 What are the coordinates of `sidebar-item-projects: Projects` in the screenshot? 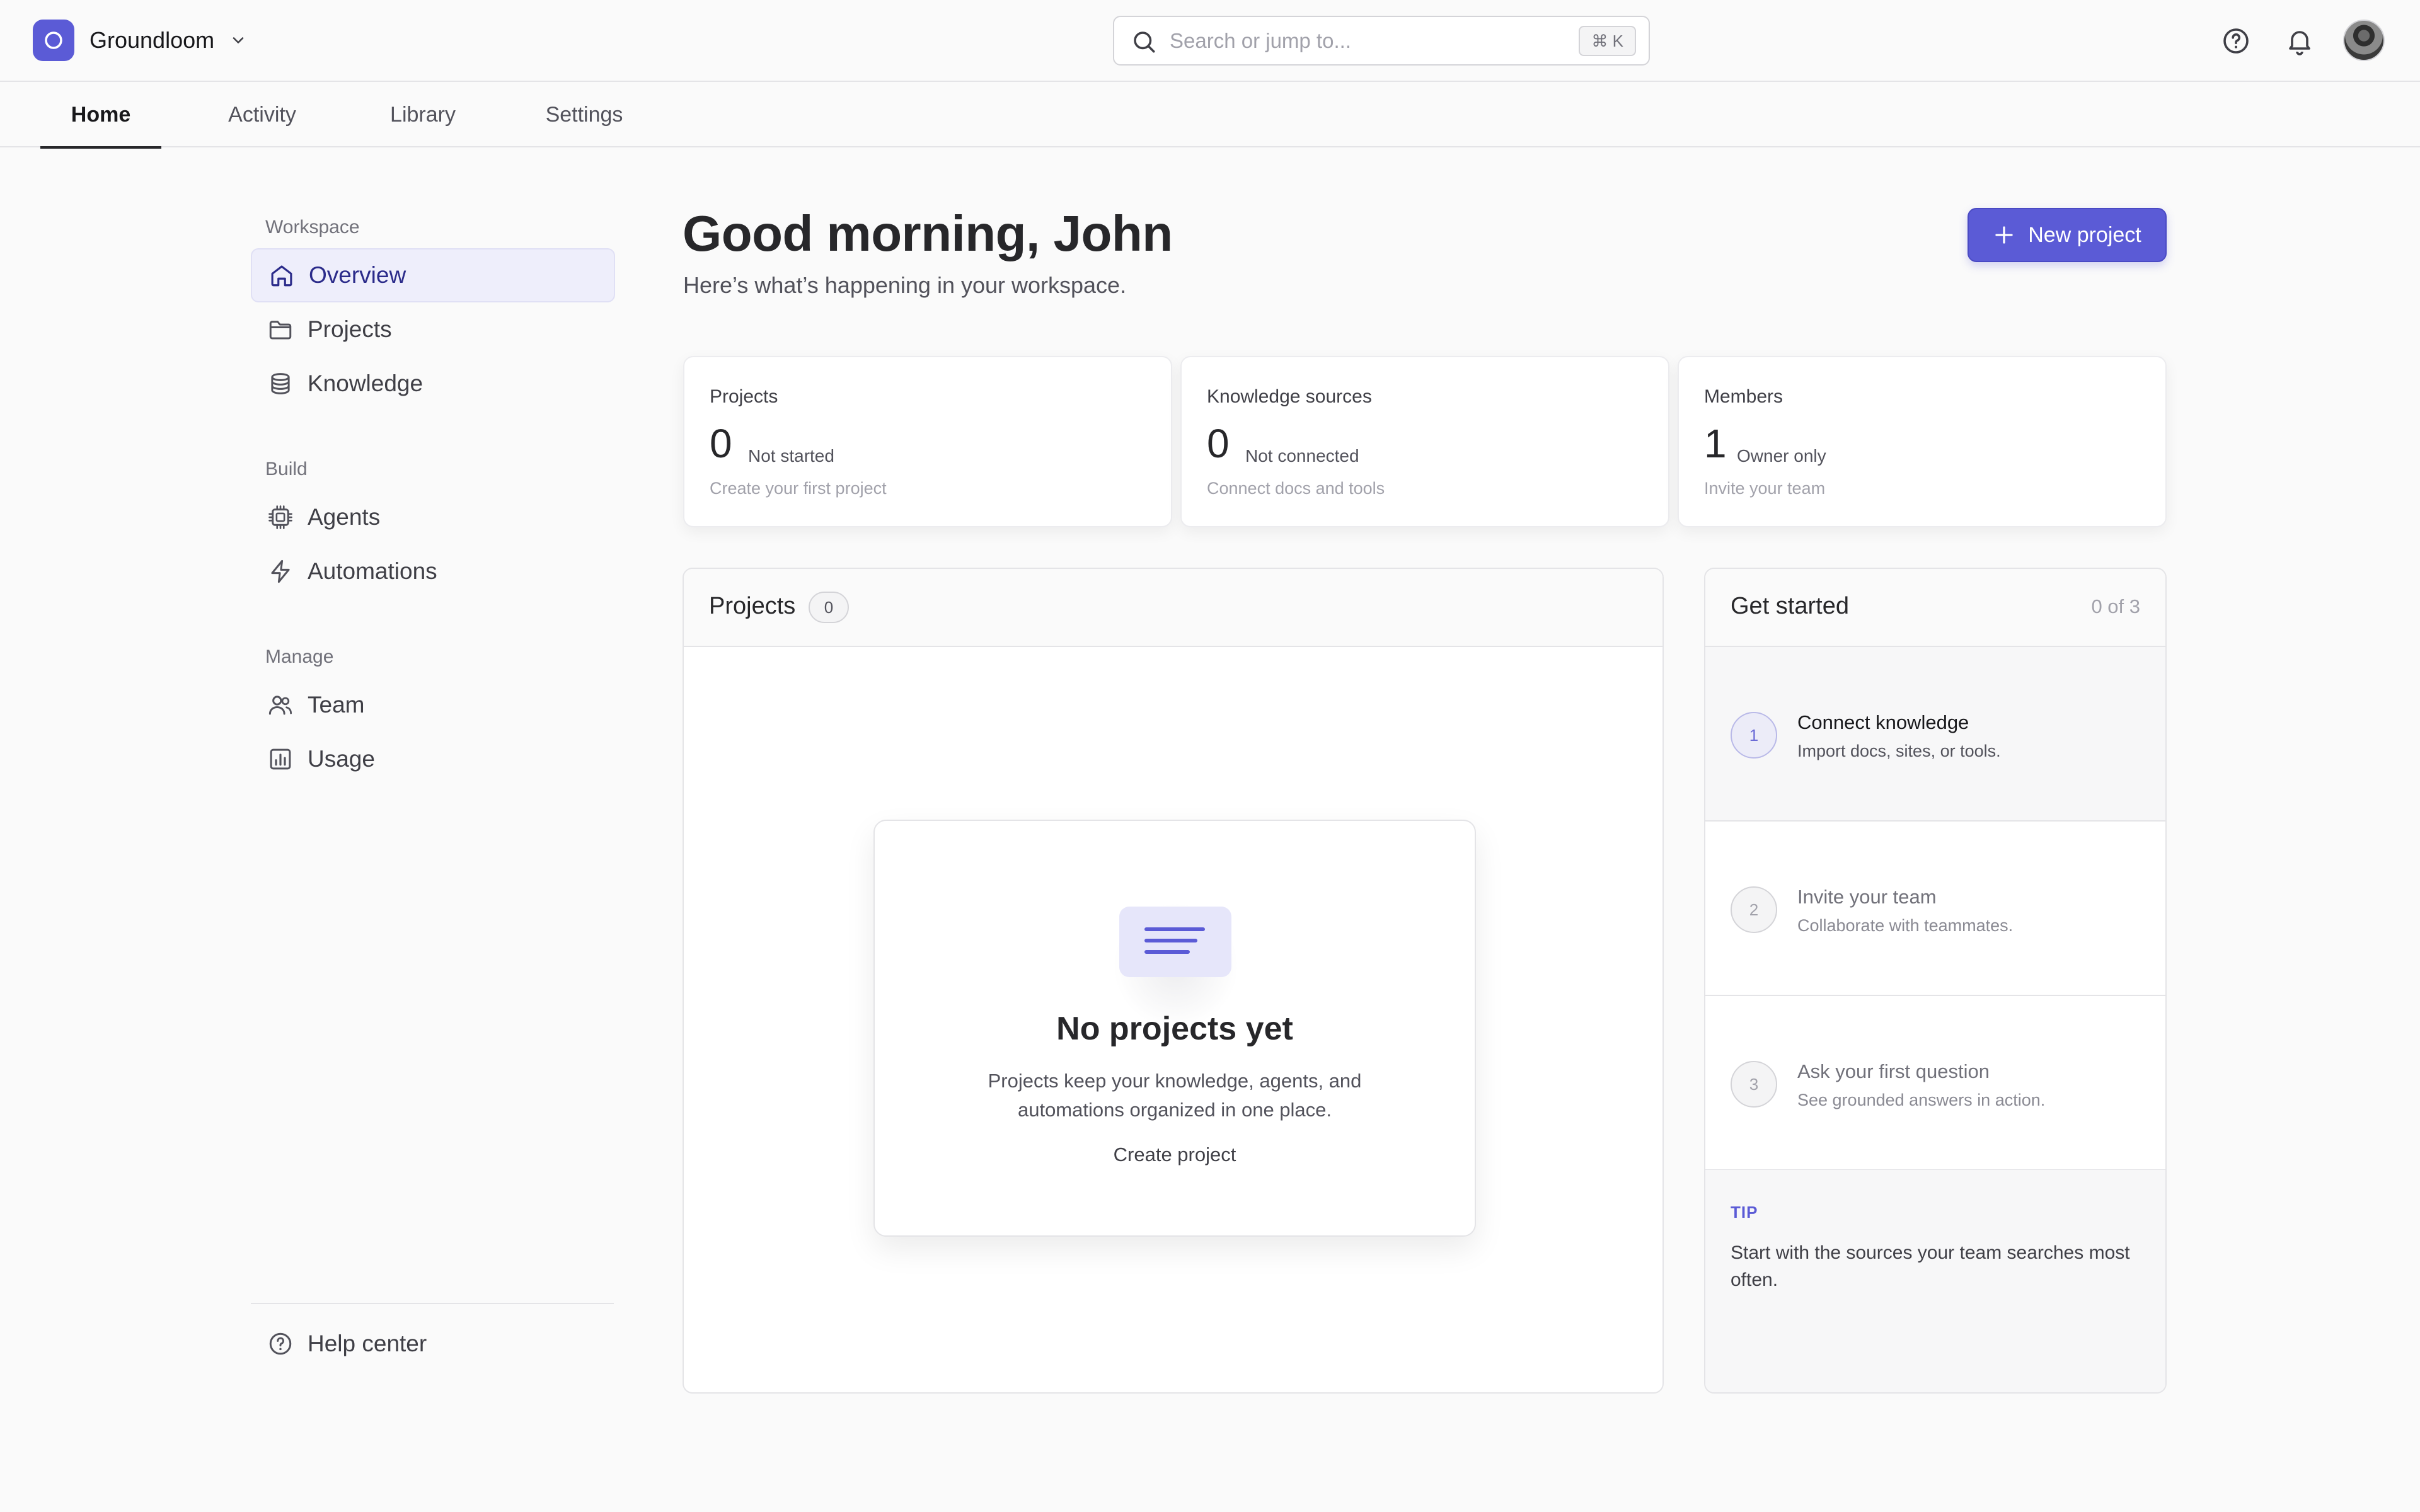 It's located at (433, 329).